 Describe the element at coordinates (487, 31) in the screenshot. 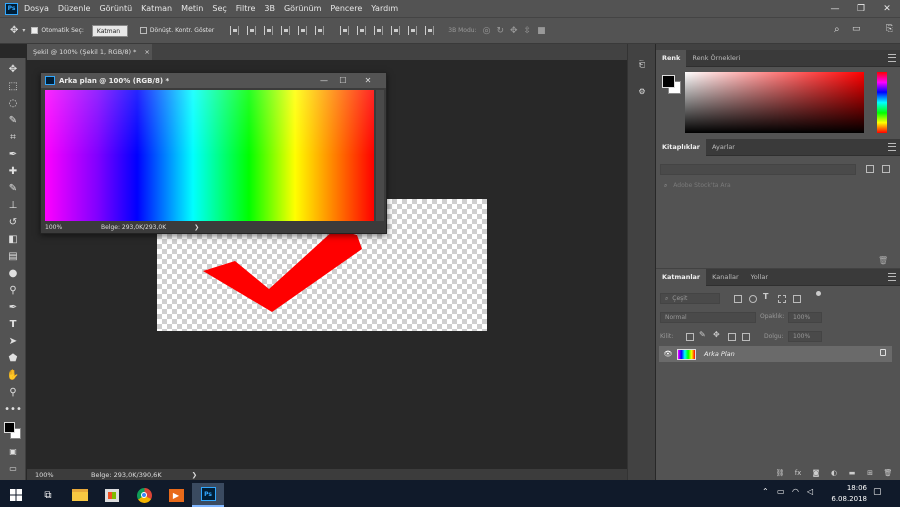

I see `3d-orbit-icon: ◎` at that location.